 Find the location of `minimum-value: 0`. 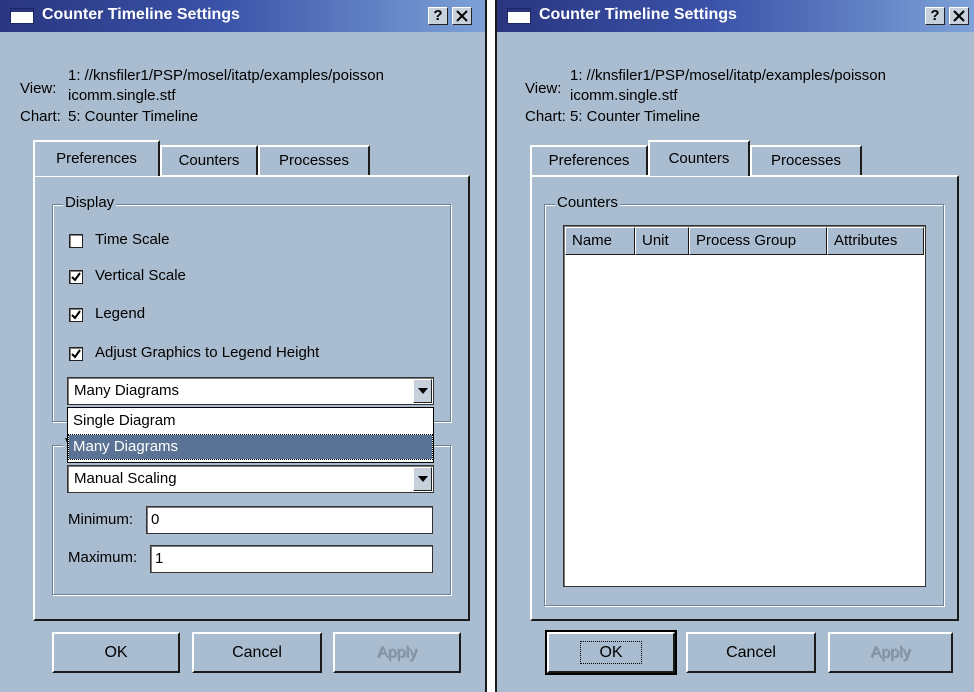

minimum-value: 0 is located at coordinates (155, 519).